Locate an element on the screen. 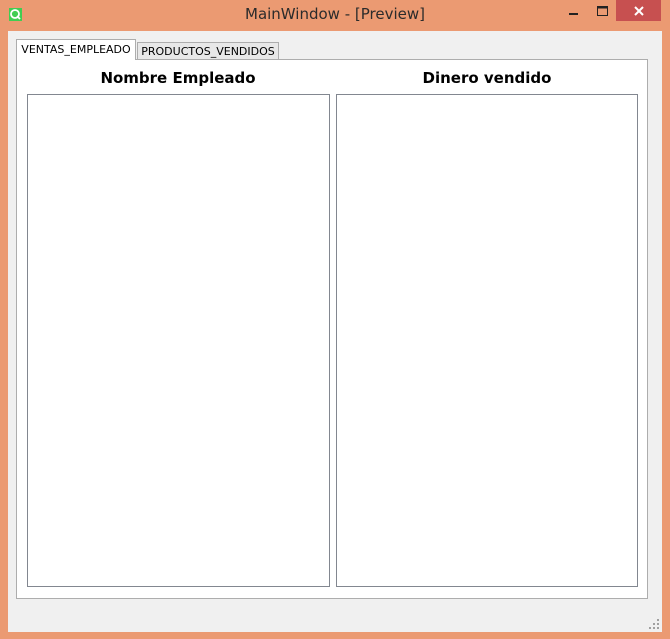 The height and width of the screenshot is (639, 670). close-icon is located at coordinates (638, 10).